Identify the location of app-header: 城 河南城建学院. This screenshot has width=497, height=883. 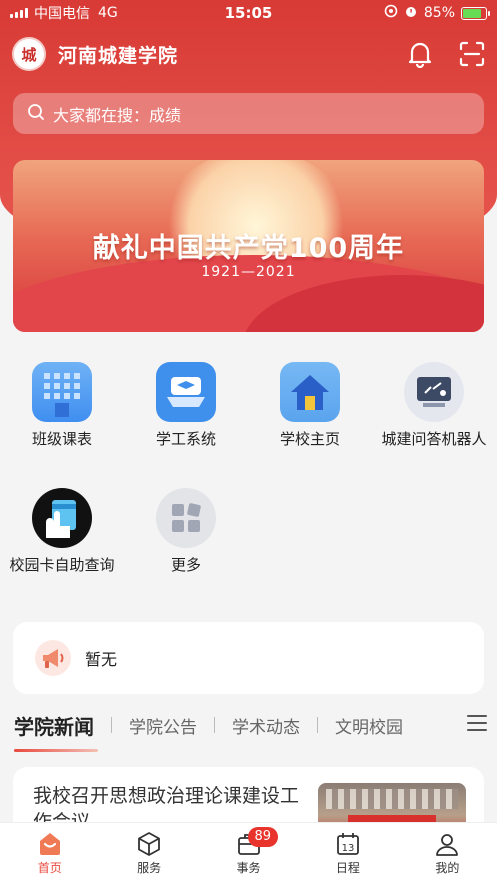
(248, 54).